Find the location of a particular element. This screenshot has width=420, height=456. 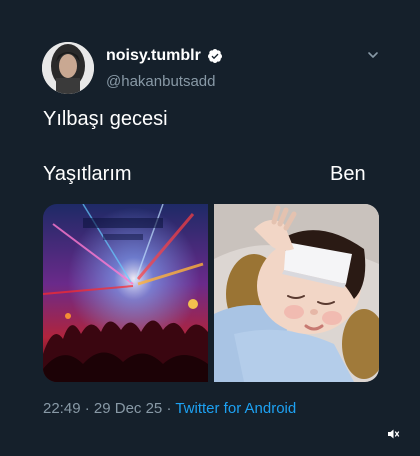

avatar-image is located at coordinates (68, 68).